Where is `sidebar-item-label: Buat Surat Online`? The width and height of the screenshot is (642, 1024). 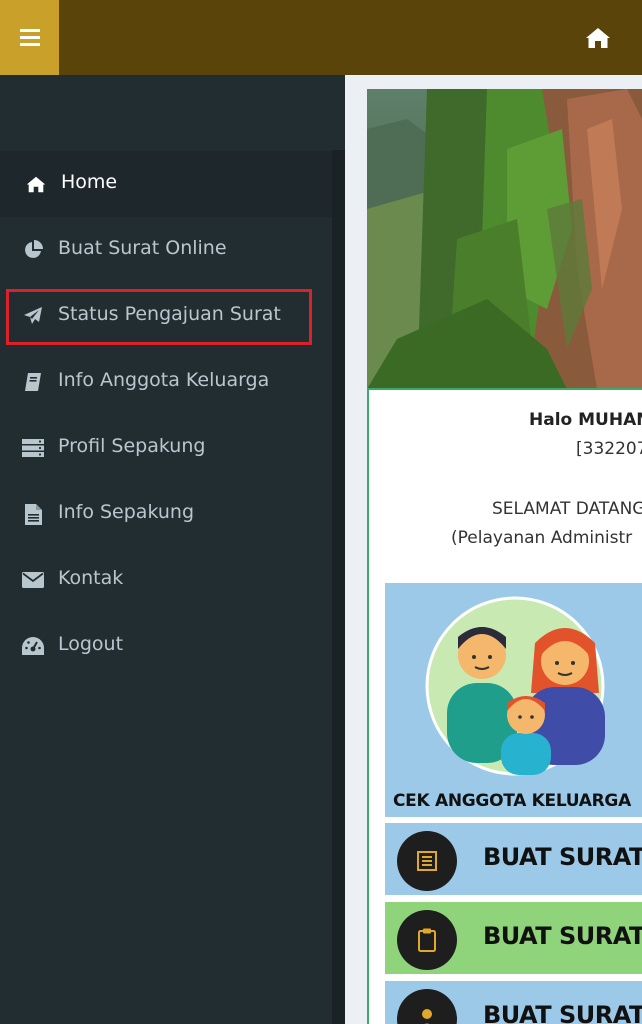 sidebar-item-label: Buat Surat Online is located at coordinates (142, 248).